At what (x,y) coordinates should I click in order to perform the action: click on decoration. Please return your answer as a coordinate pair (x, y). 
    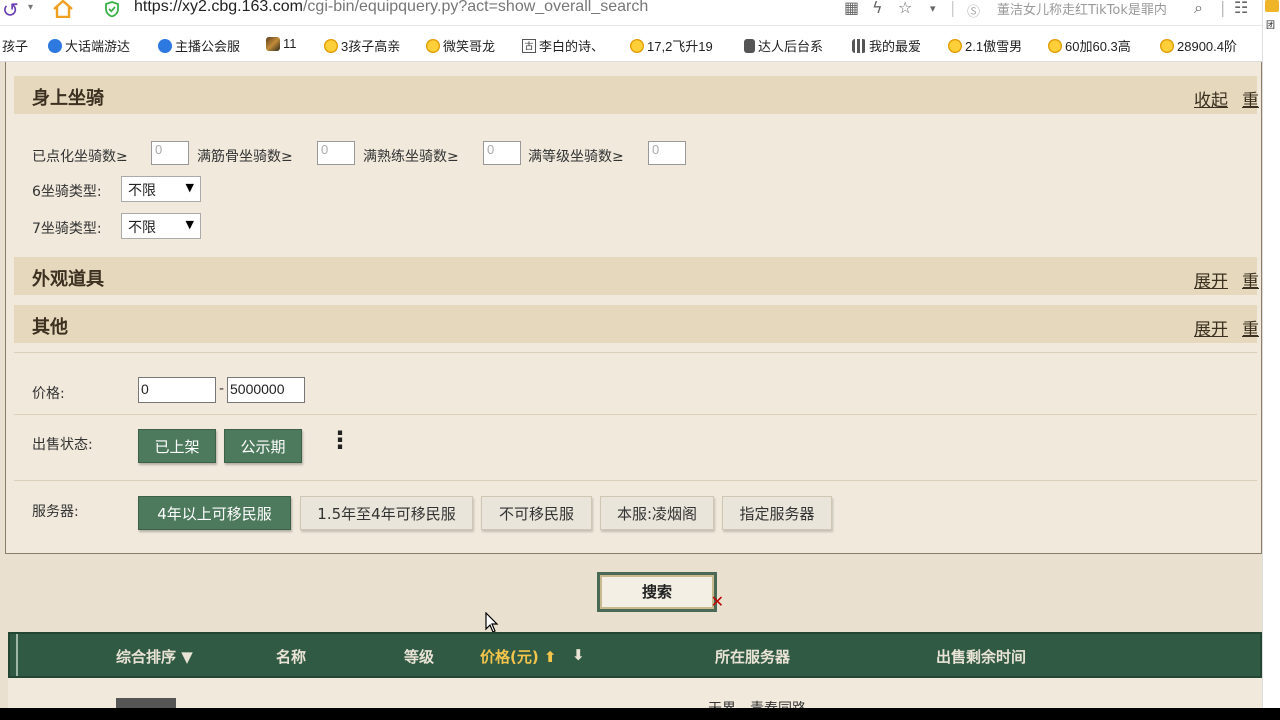
    Looking at the image, I should click on (14, 655).